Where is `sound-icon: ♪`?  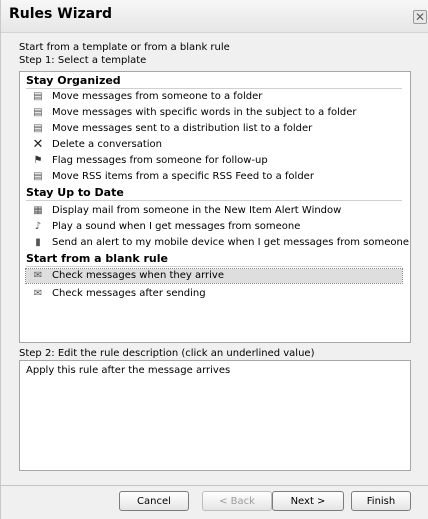
sound-icon: ♪ is located at coordinates (38, 226).